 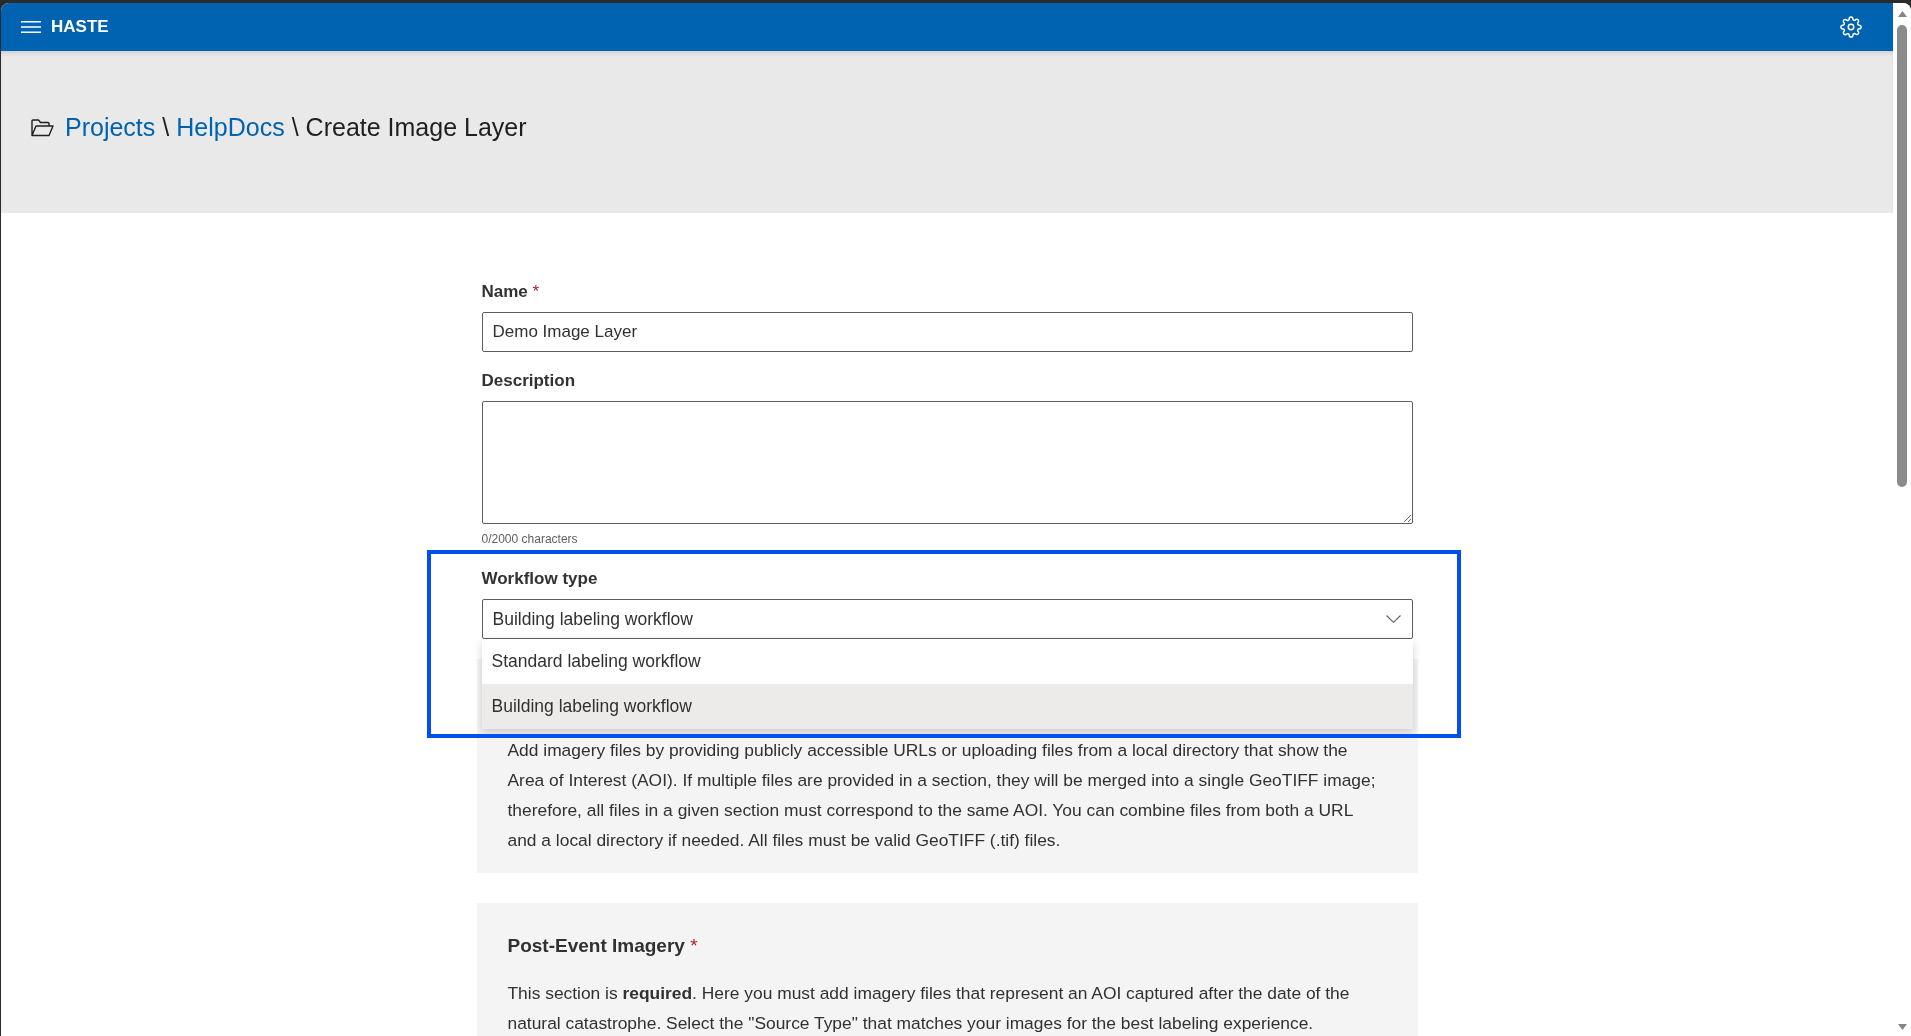 I want to click on folder-icon, so click(x=42, y=128).